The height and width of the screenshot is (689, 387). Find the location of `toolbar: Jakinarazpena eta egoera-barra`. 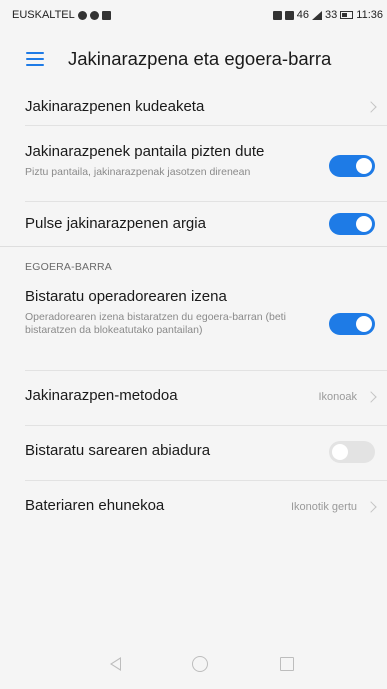

toolbar: Jakinarazpena eta egoera-barra is located at coordinates (193, 59).